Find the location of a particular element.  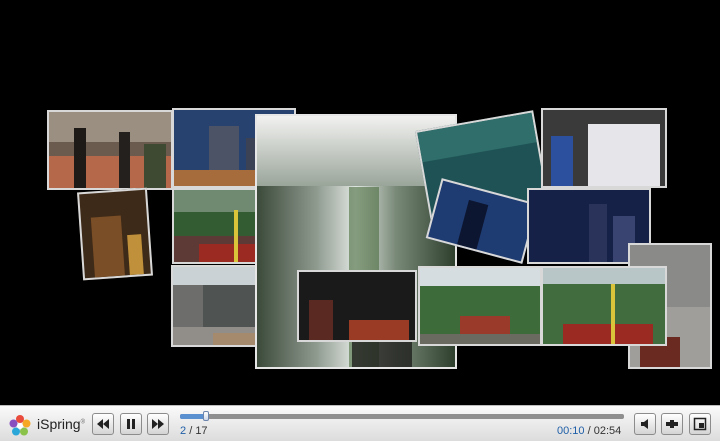

pause-button is located at coordinates (131, 424).